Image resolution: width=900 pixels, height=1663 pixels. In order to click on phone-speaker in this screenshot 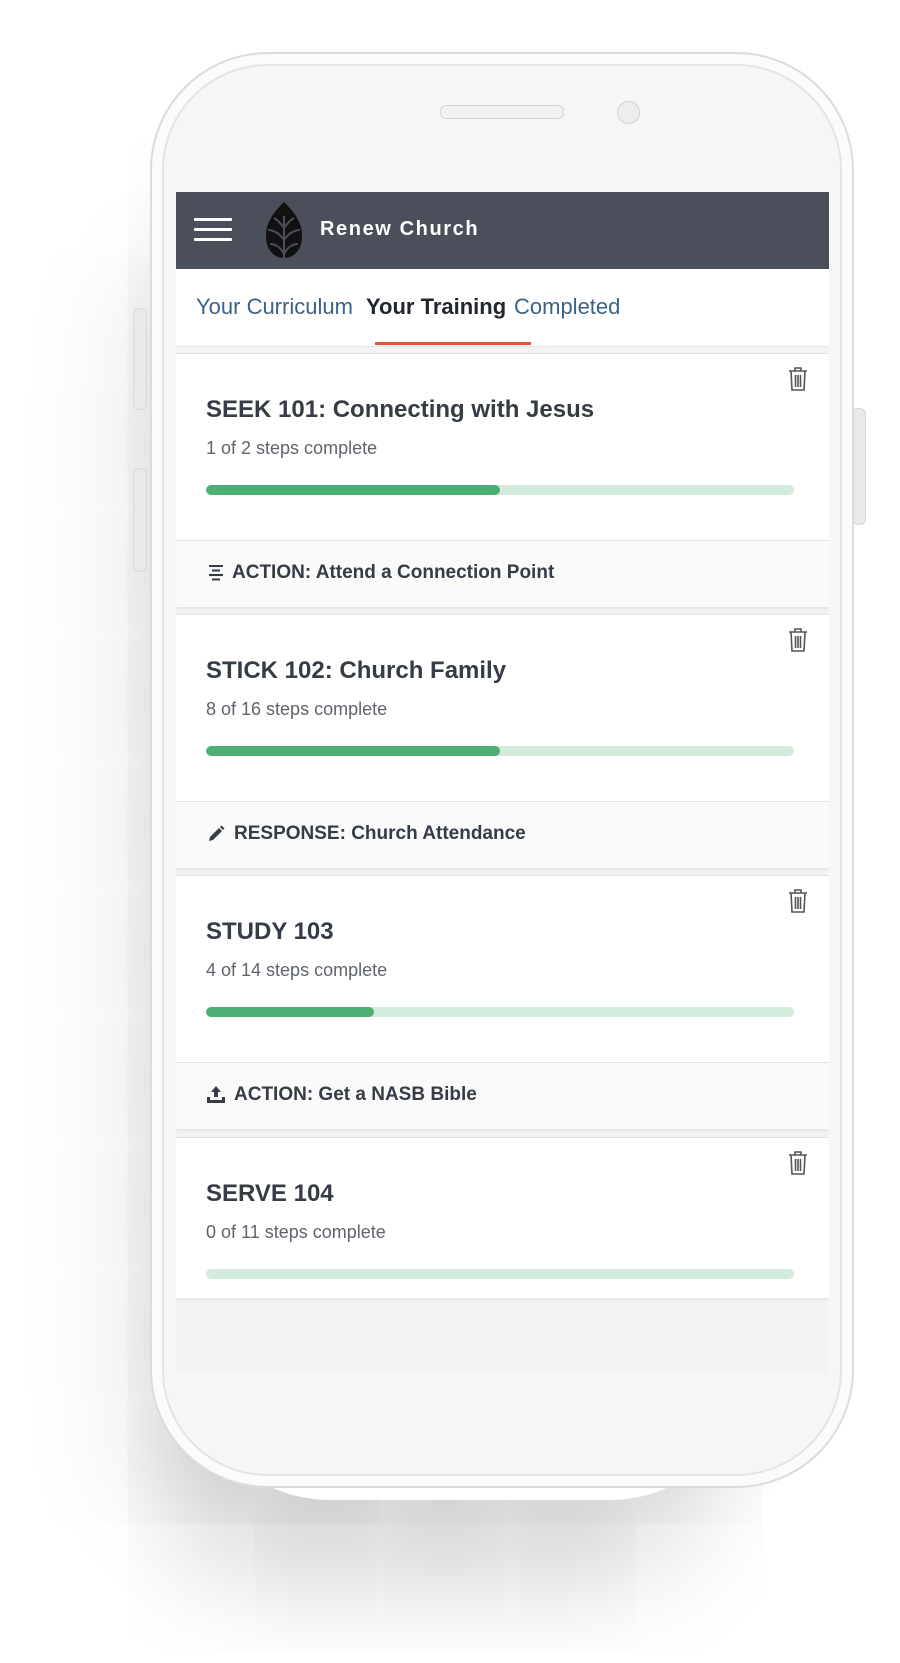, I will do `click(502, 112)`.